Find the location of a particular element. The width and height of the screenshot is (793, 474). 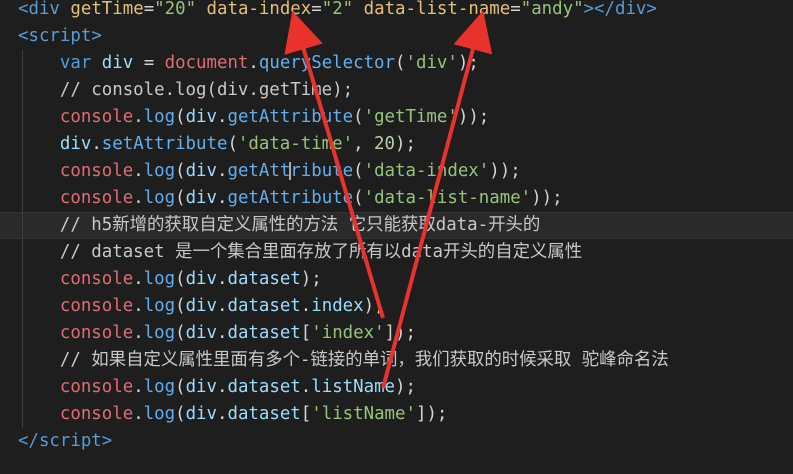

code-token: getAttribute is located at coordinates (290, 117).